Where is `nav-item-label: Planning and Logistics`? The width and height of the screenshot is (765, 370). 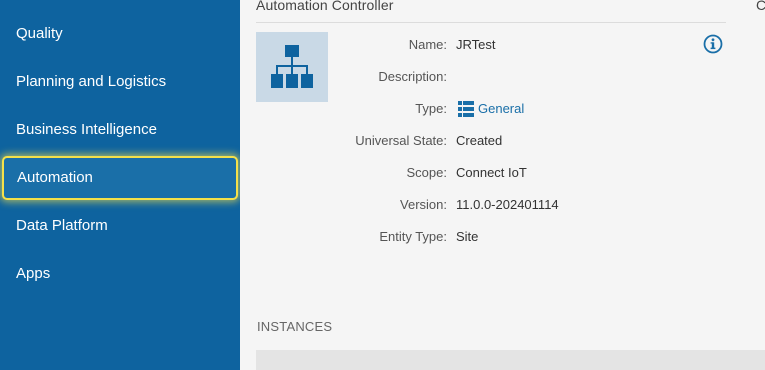
nav-item-label: Planning and Logistics is located at coordinates (91, 81).